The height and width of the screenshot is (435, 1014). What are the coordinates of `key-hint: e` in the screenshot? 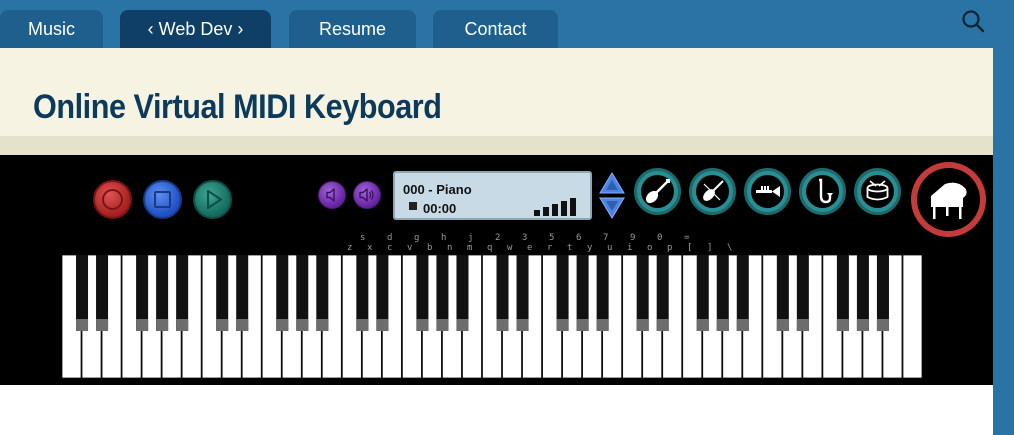 It's located at (530, 248).